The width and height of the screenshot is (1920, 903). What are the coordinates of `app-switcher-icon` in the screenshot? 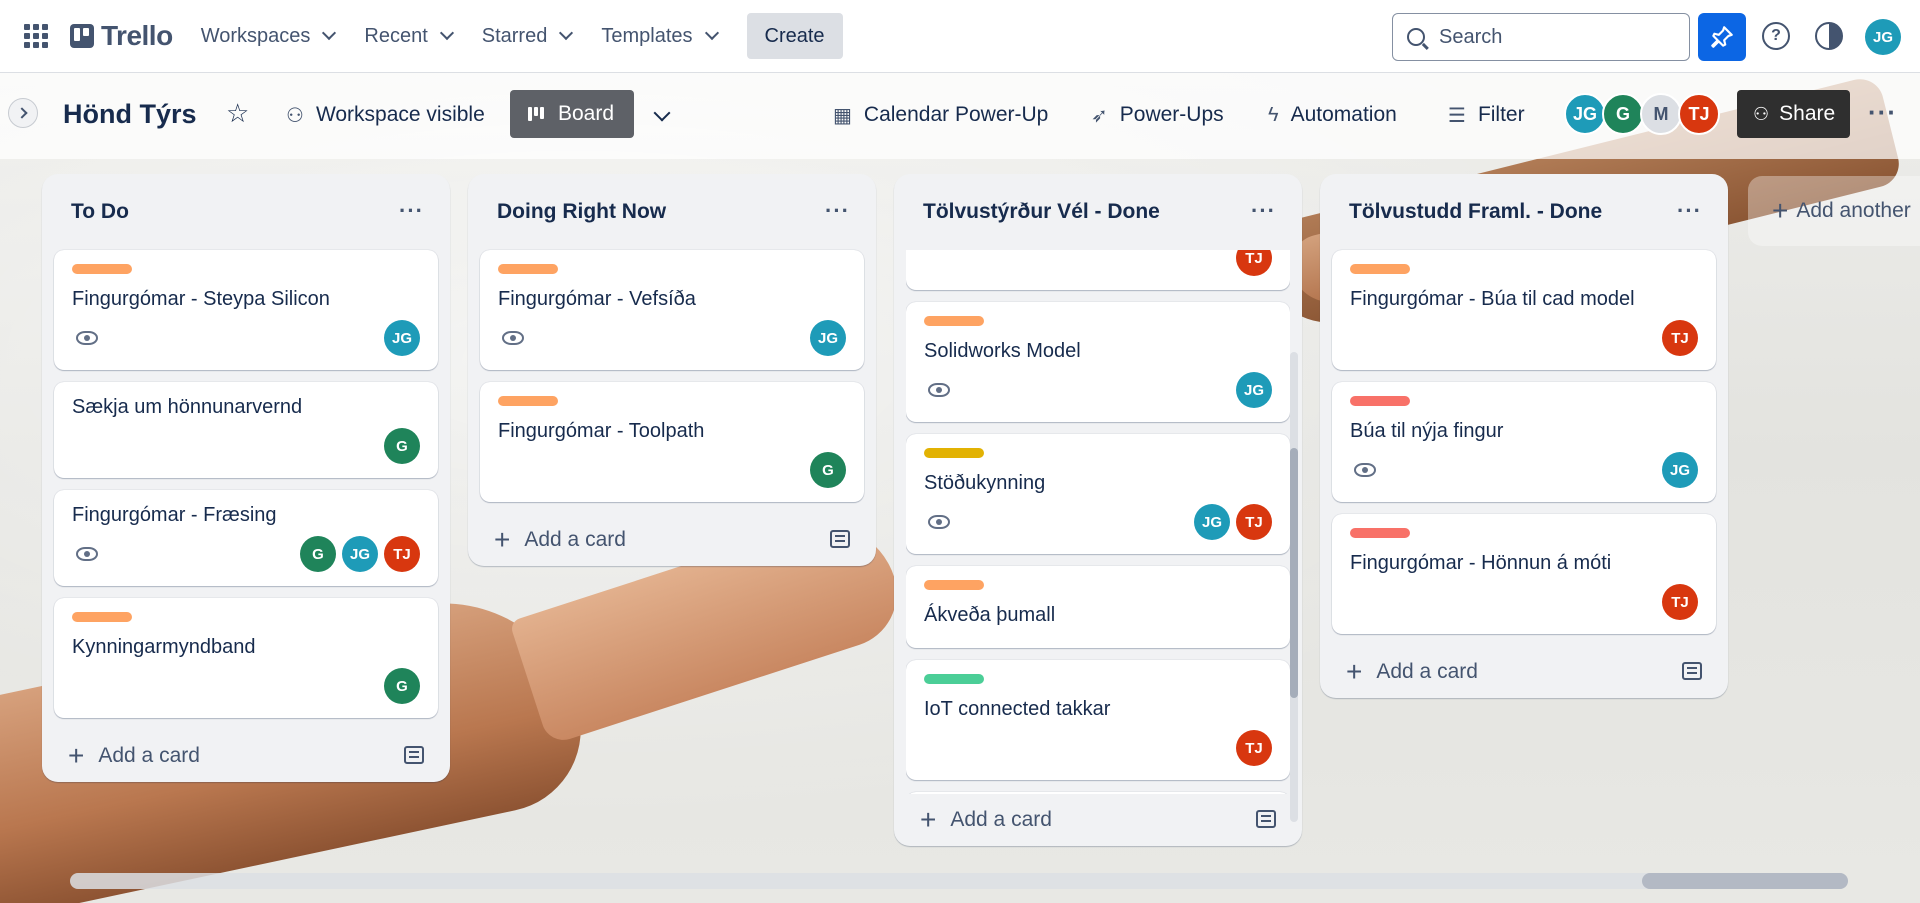 It's located at (36, 36).